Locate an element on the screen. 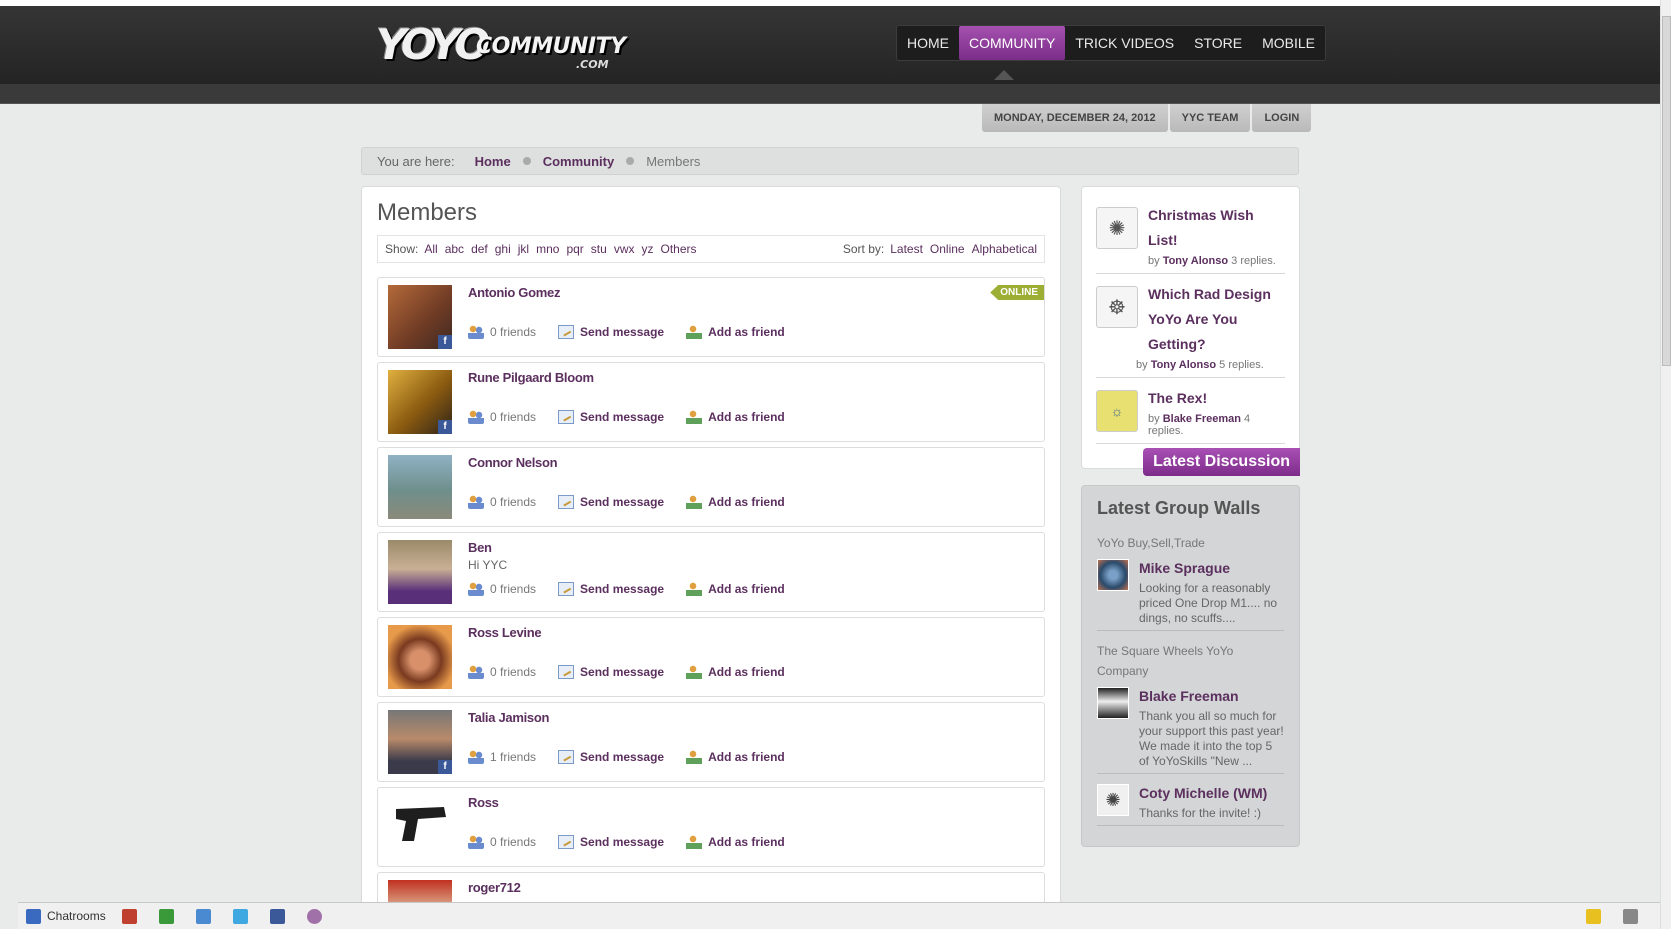  member-name: Ross is located at coordinates (483, 802).